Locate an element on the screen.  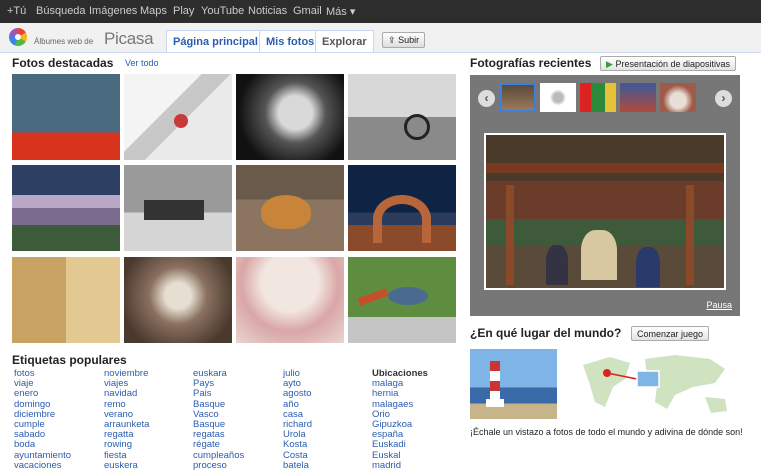
logo-title: Picasa is located at coordinates (129, 39).